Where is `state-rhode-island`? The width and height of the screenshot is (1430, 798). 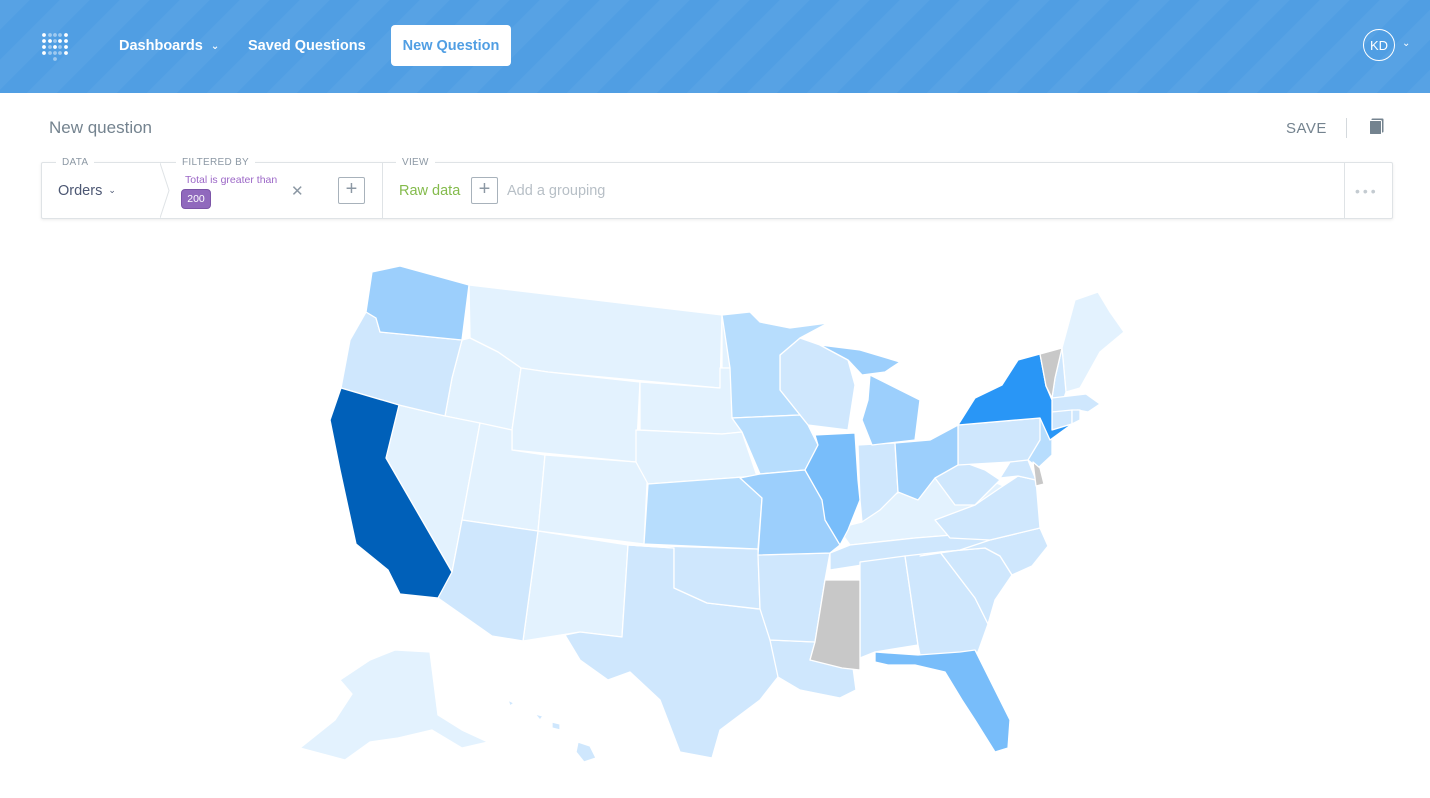 state-rhode-island is located at coordinates (1076, 417).